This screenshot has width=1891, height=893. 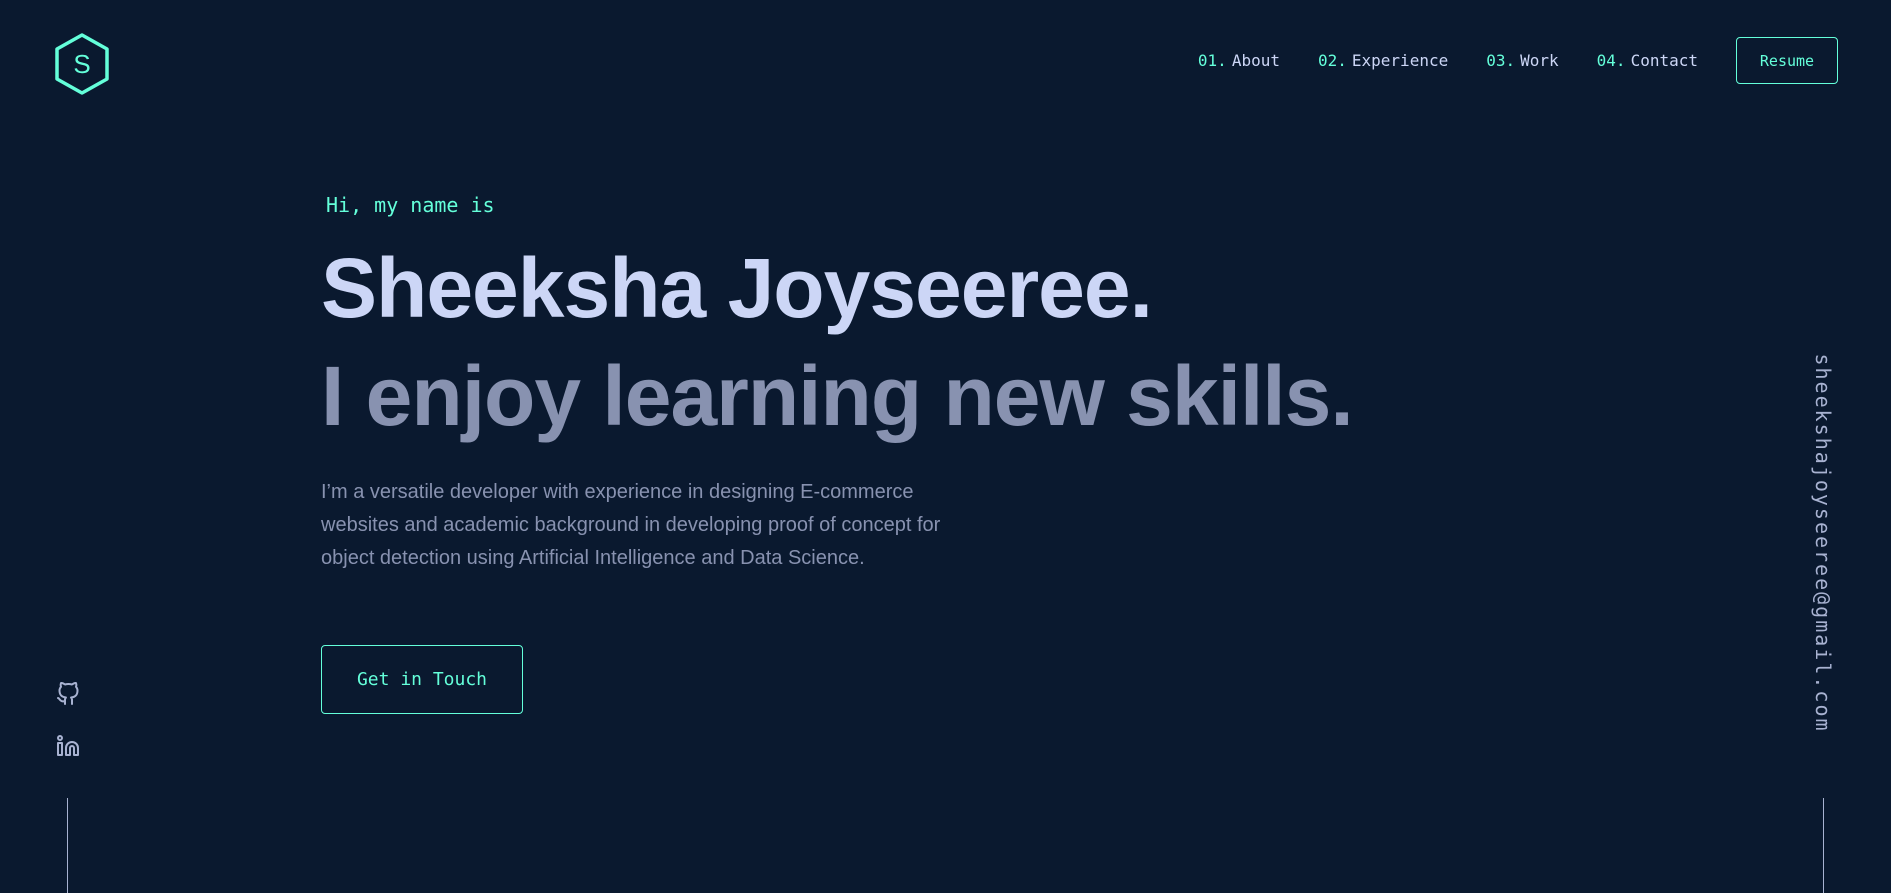 What do you see at coordinates (1501, 60) in the screenshot?
I see `nav-number: 03.` at bounding box center [1501, 60].